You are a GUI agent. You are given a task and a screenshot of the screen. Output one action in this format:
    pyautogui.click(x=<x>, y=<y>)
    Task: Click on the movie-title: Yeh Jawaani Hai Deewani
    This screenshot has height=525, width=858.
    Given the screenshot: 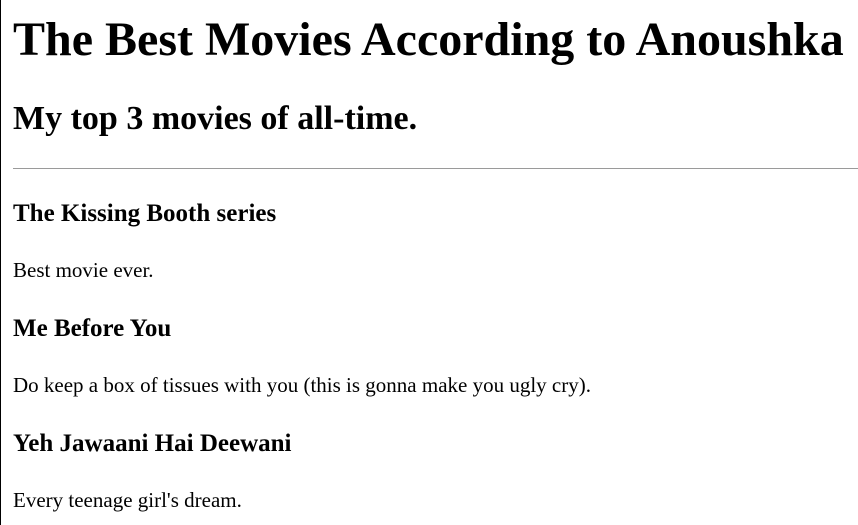 What is the action you would take?
    pyautogui.click(x=152, y=443)
    